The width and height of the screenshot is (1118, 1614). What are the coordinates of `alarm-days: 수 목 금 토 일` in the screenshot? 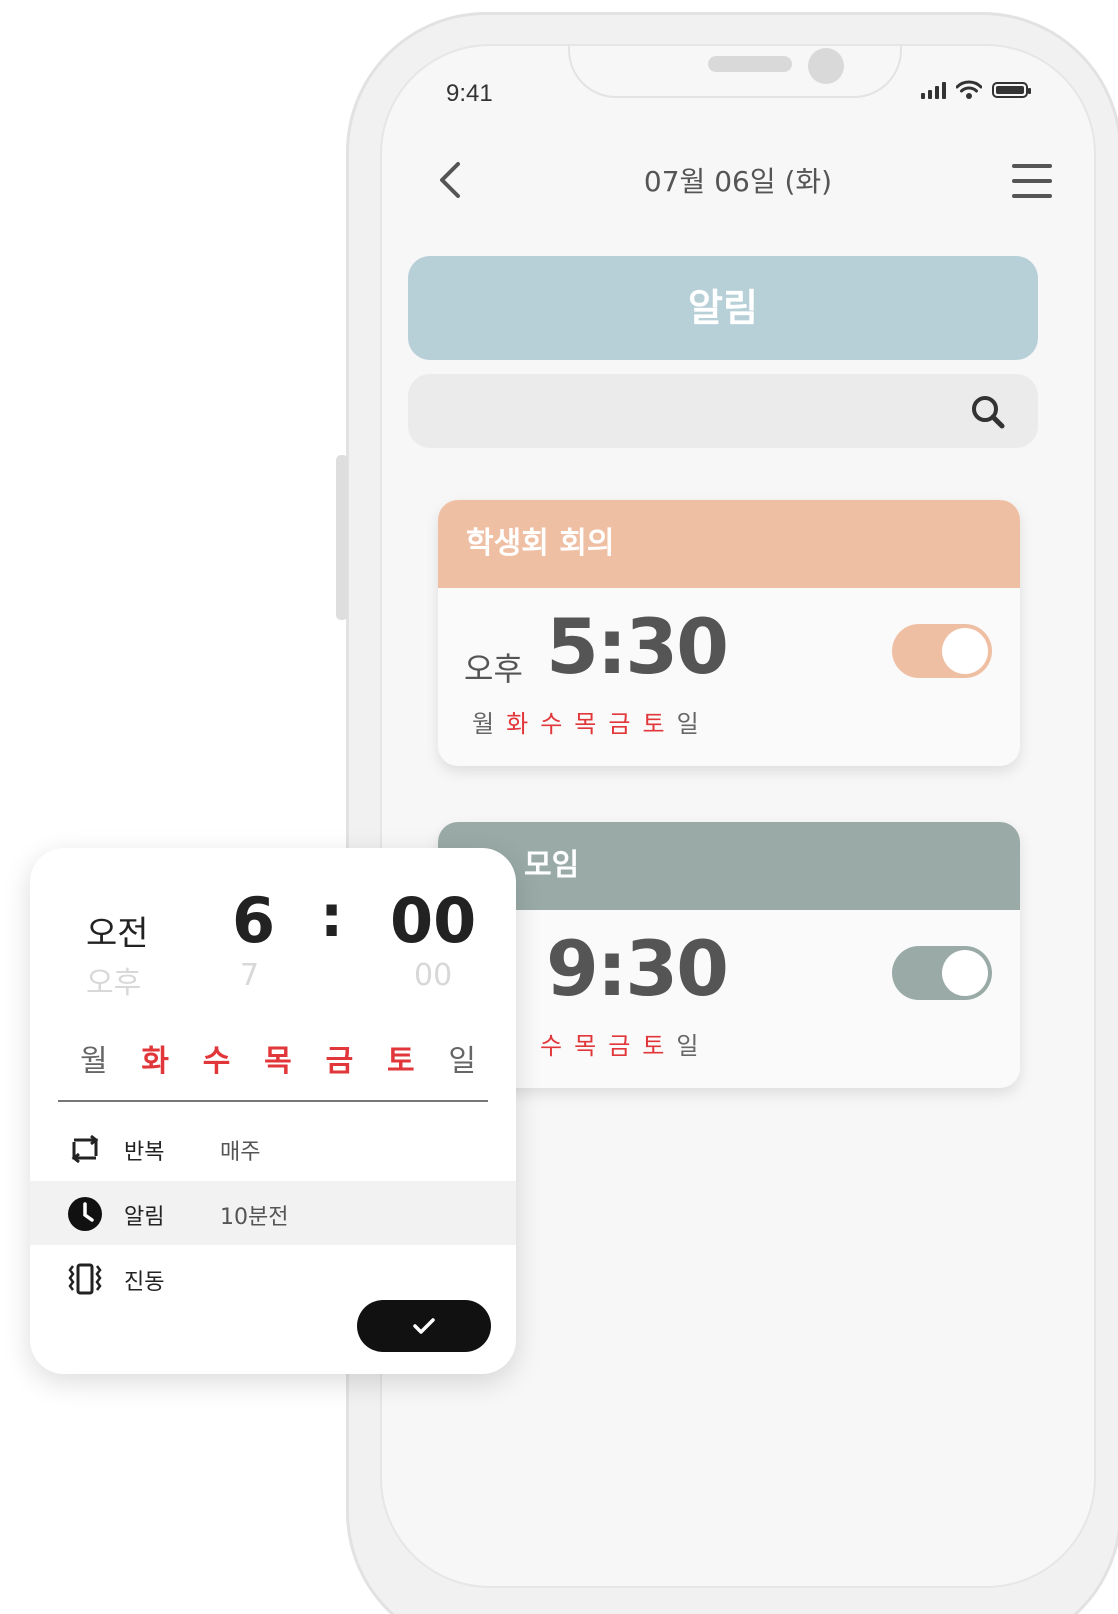 It's located at (619, 1043).